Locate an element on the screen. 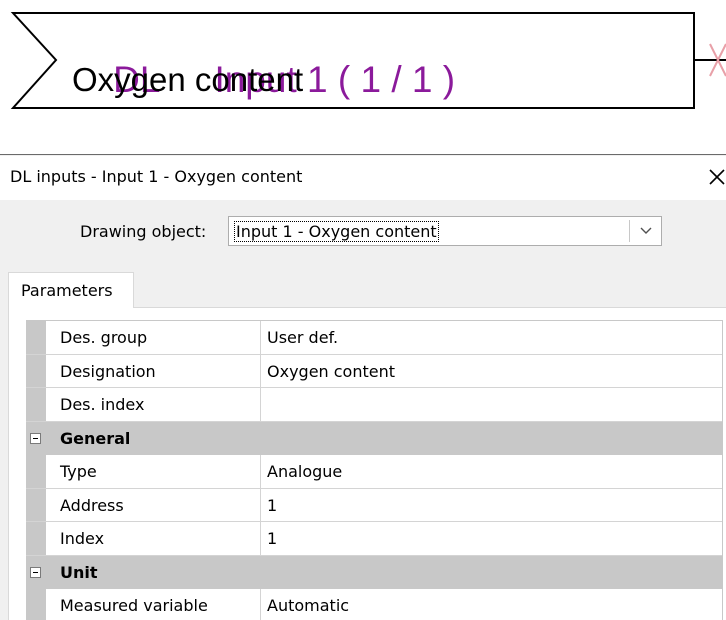  category-row-unit: Unit is located at coordinates (374, 572).